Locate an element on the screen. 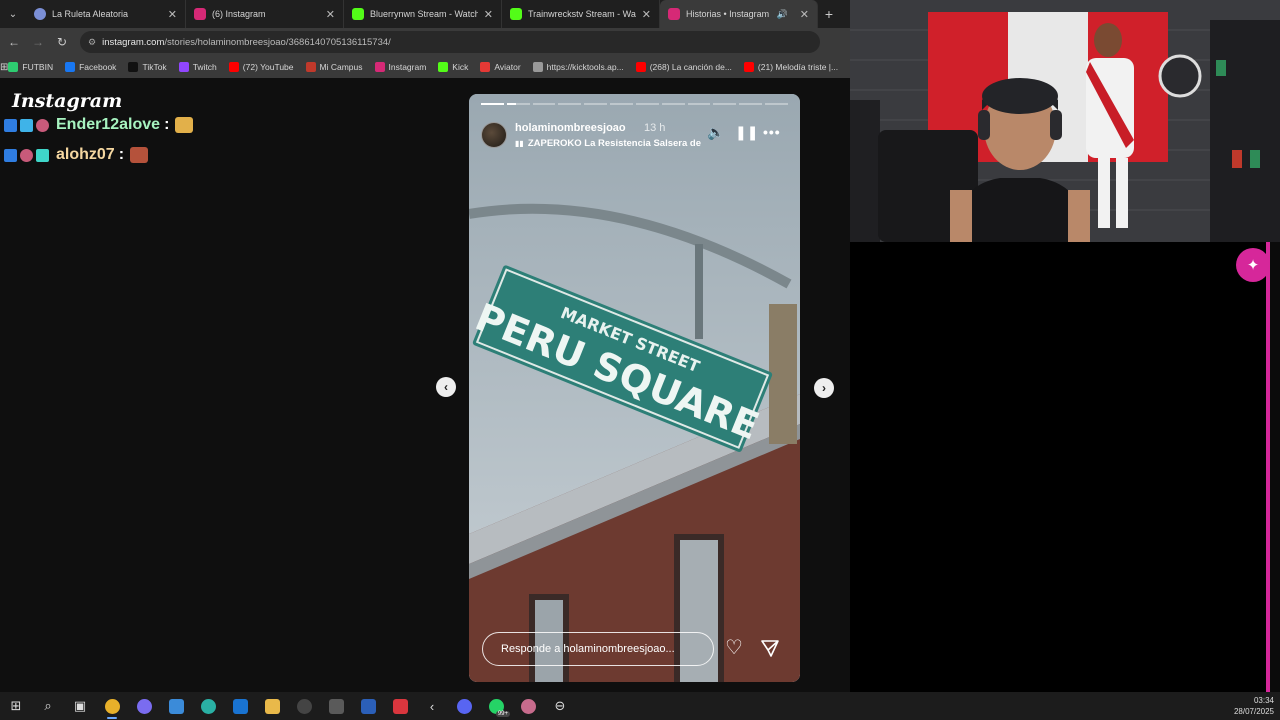 The height and width of the screenshot is (720, 1280). send-paper-plane-icon is located at coordinates (770, 648).